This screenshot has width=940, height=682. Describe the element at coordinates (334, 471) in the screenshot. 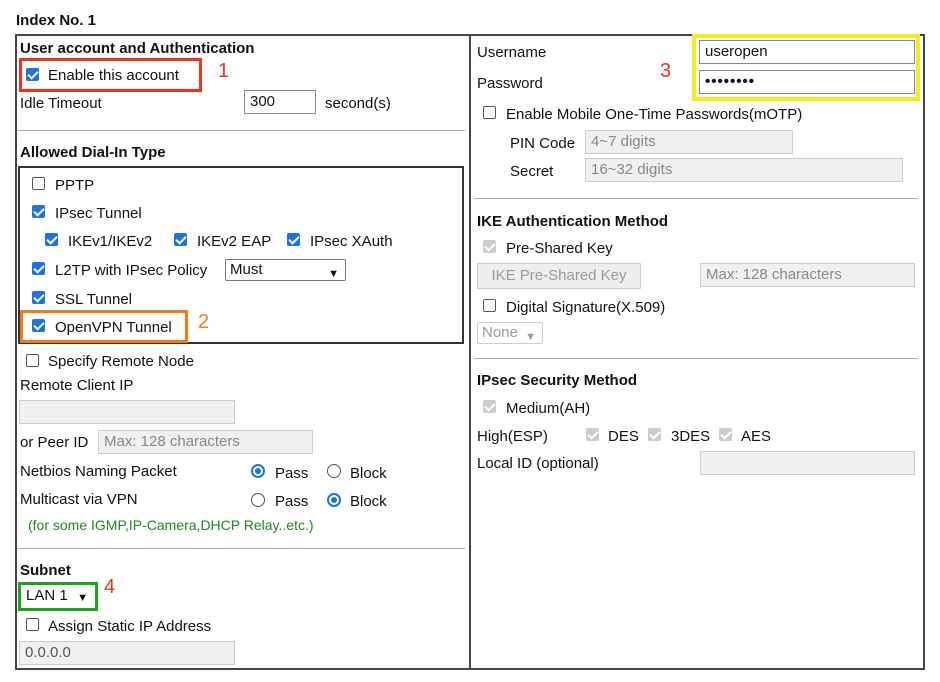

I see `netbios-block-radio` at that location.